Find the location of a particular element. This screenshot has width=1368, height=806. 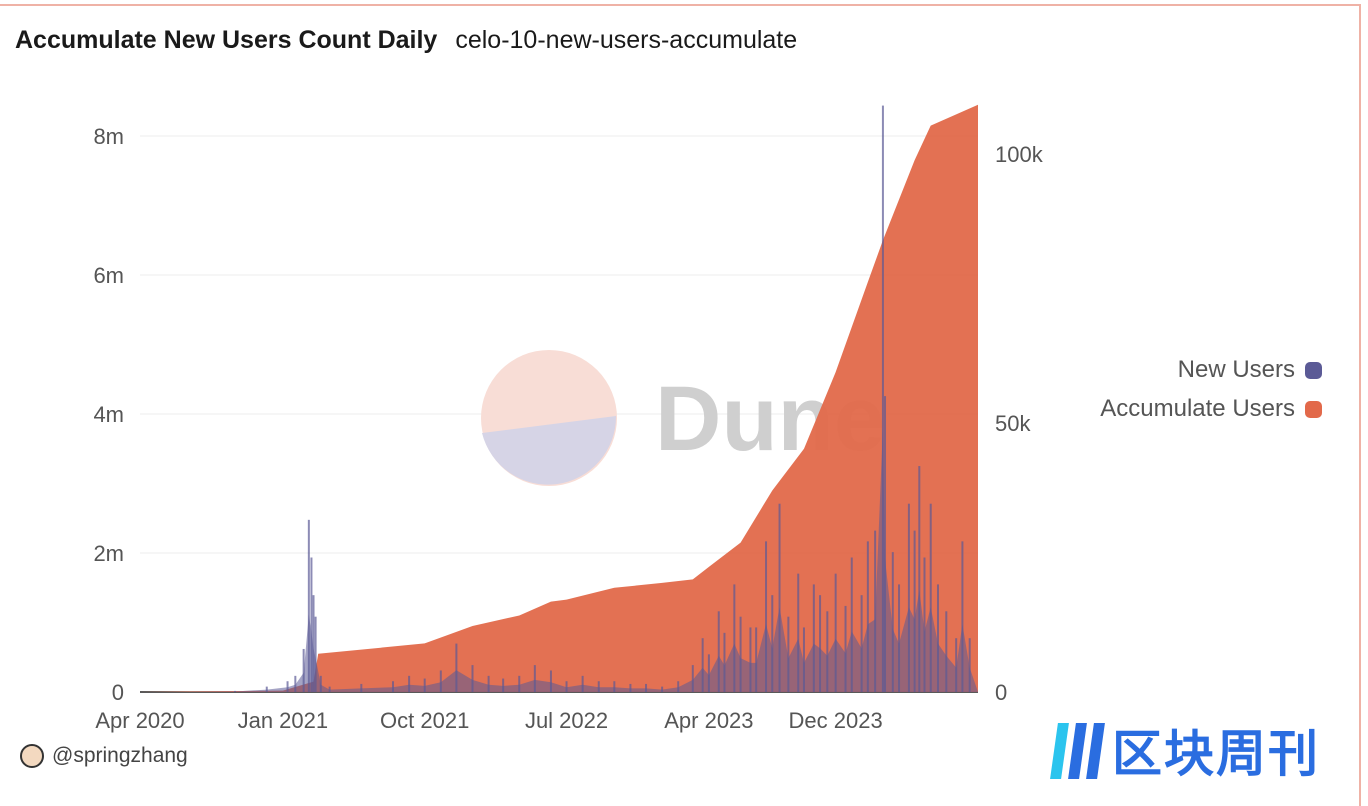

x-tick-label: Oct 2021 is located at coordinates (424, 720).